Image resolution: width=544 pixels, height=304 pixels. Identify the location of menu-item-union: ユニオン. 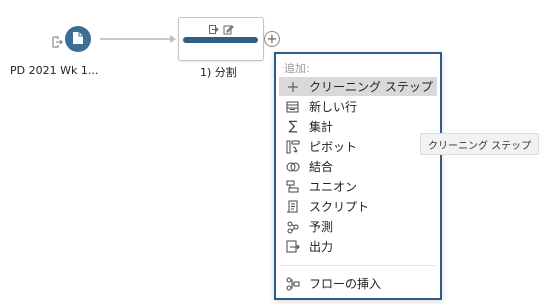
(358, 186).